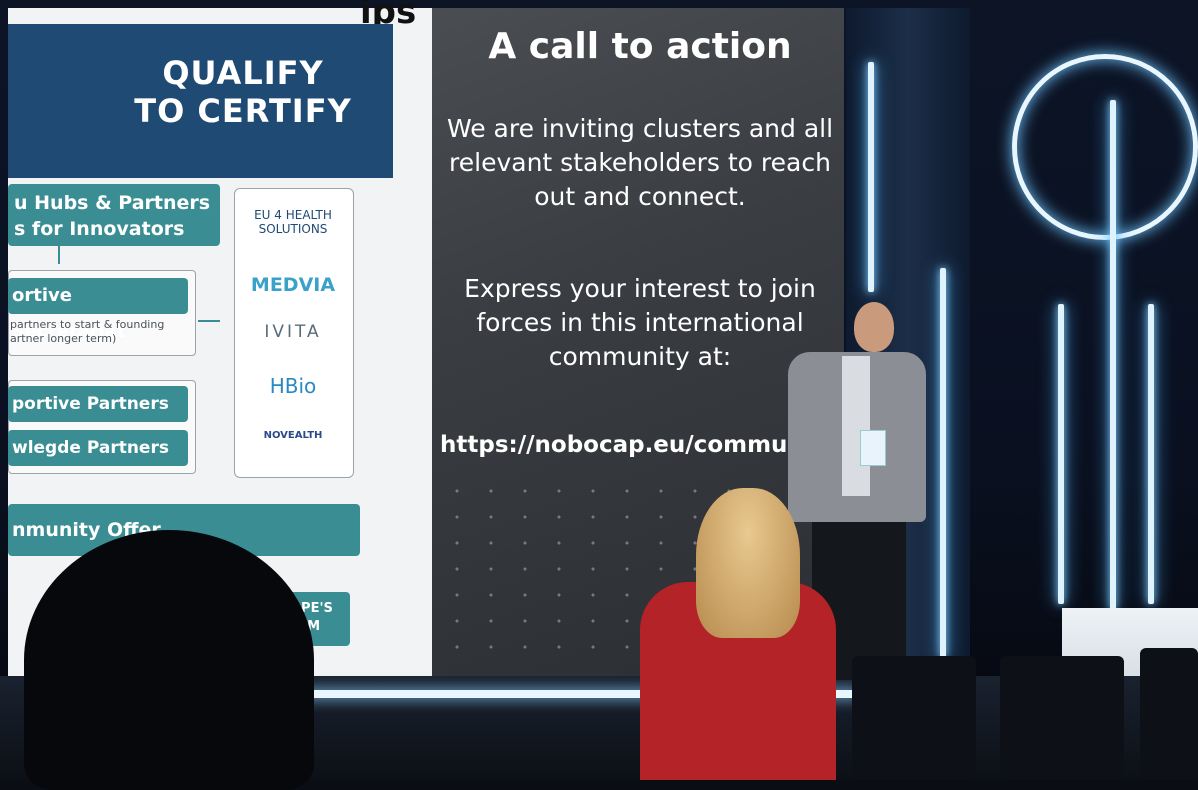 Image resolution: width=1198 pixels, height=790 pixels. What do you see at coordinates (293, 435) in the screenshot?
I see `novealth-logo: NOVEALTH` at bounding box center [293, 435].